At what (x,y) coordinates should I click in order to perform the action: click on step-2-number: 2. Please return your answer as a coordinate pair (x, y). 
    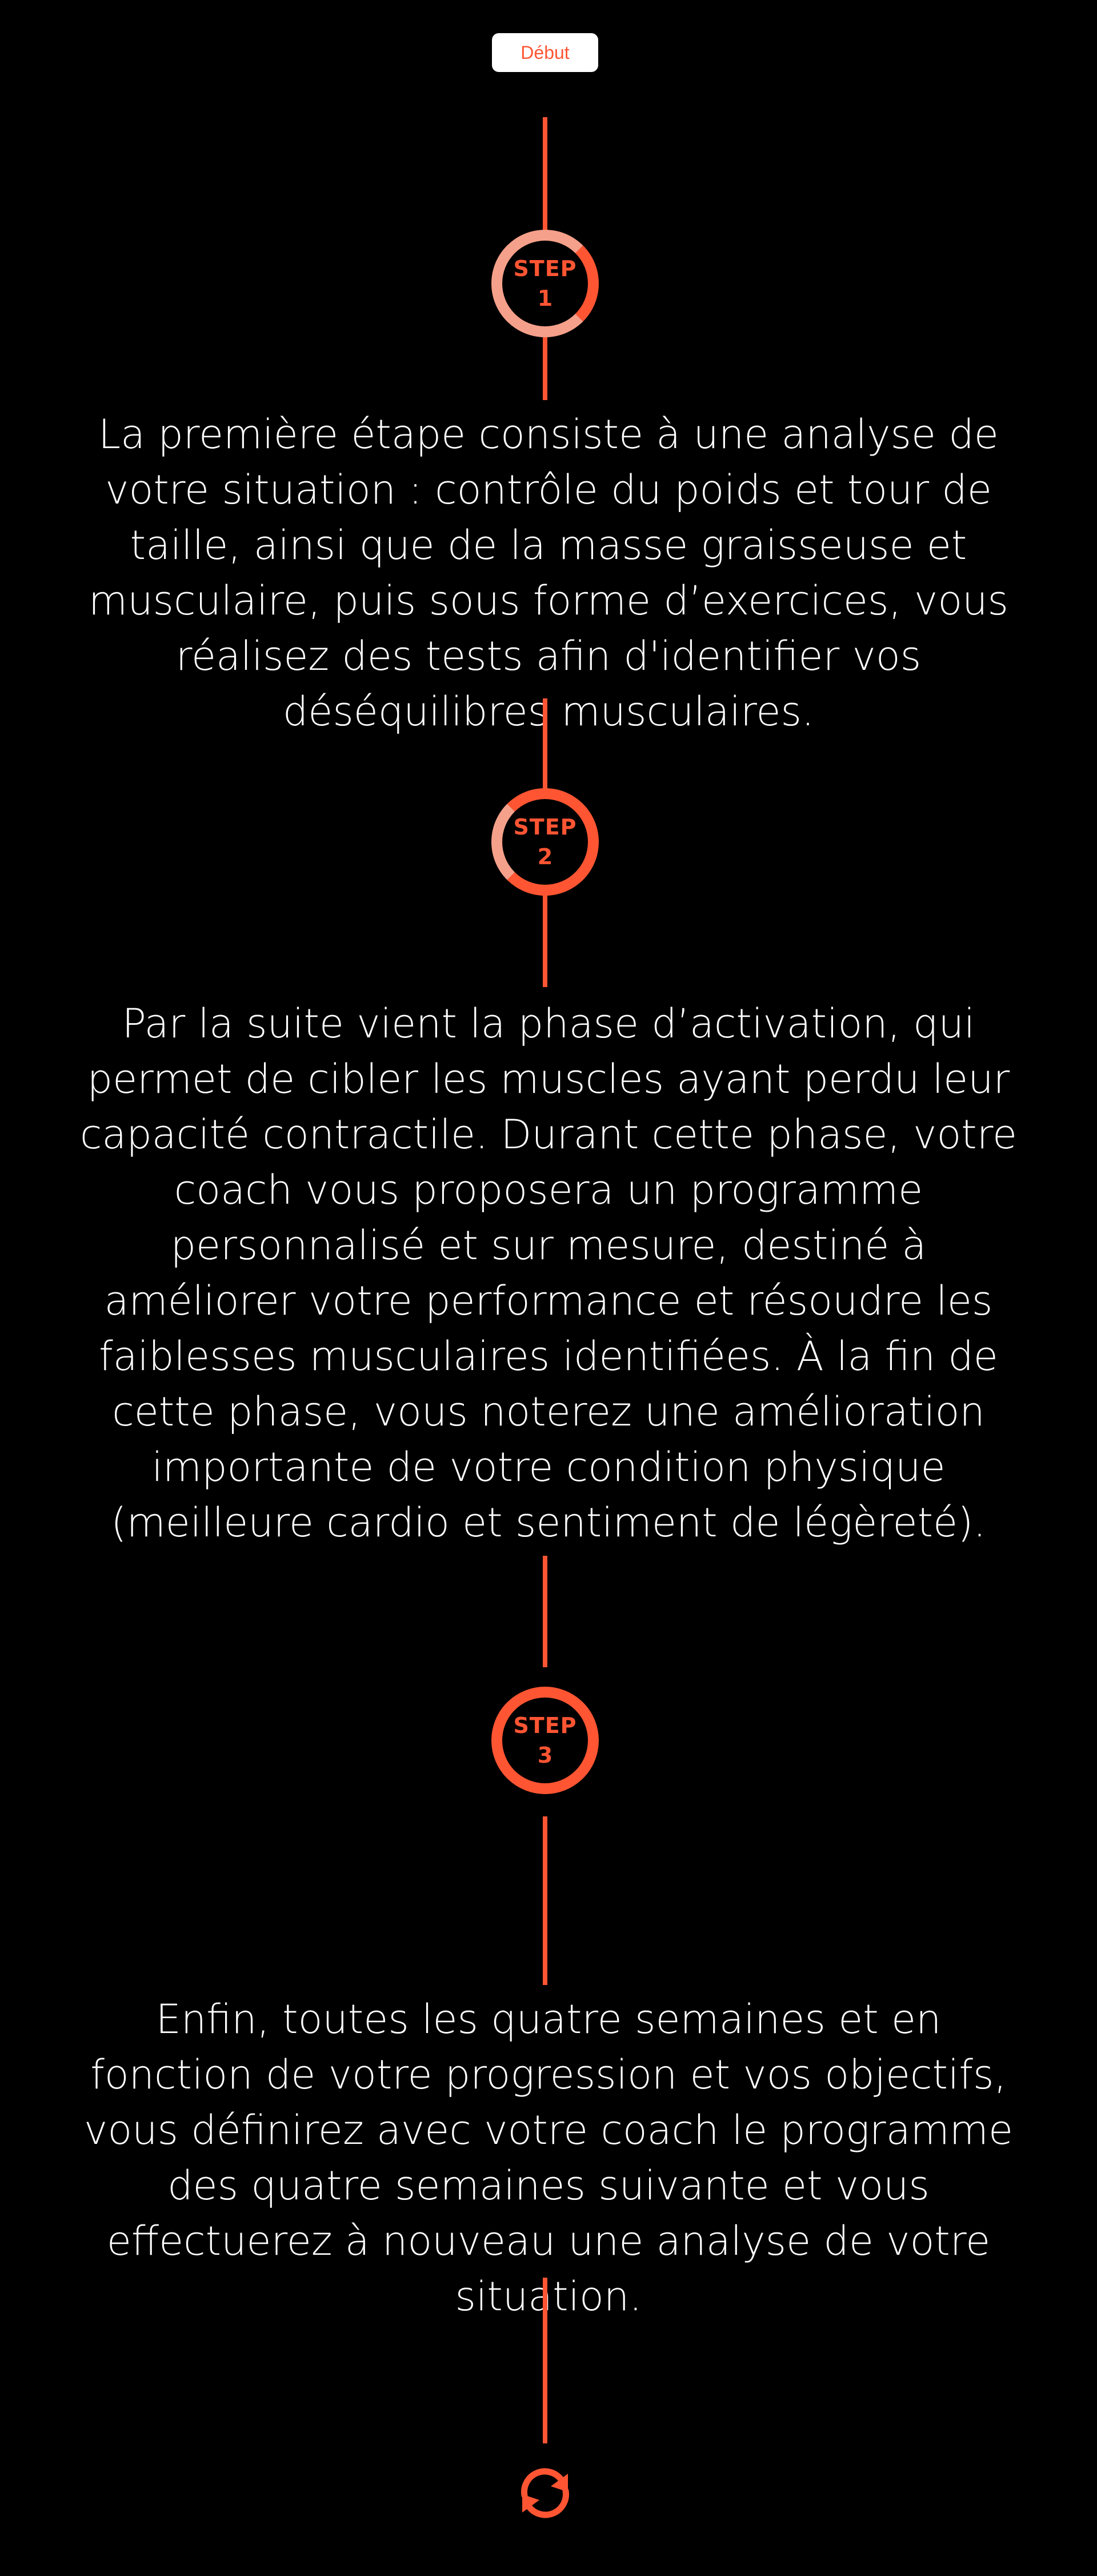
    Looking at the image, I should click on (545, 856).